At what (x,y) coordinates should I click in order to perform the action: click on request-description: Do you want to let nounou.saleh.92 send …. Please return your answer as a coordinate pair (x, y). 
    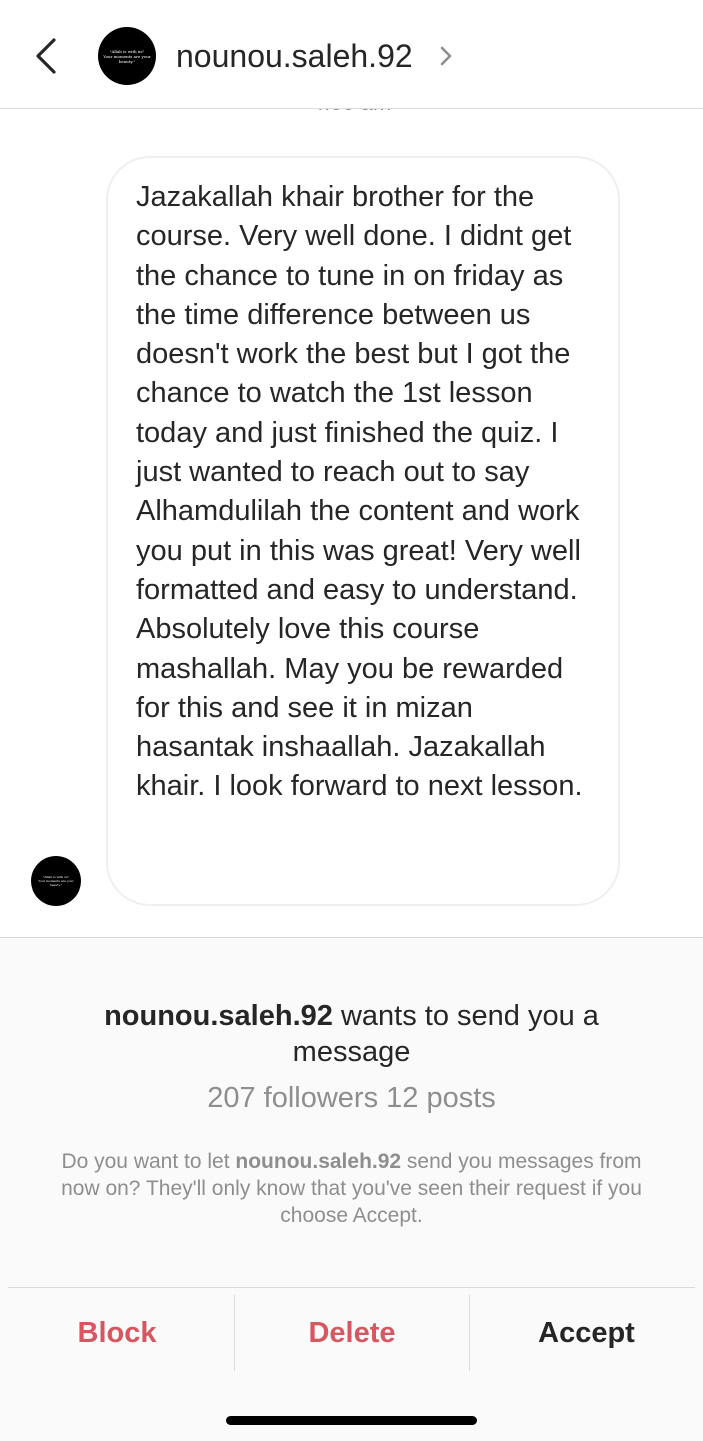
    Looking at the image, I should click on (351, 1188).